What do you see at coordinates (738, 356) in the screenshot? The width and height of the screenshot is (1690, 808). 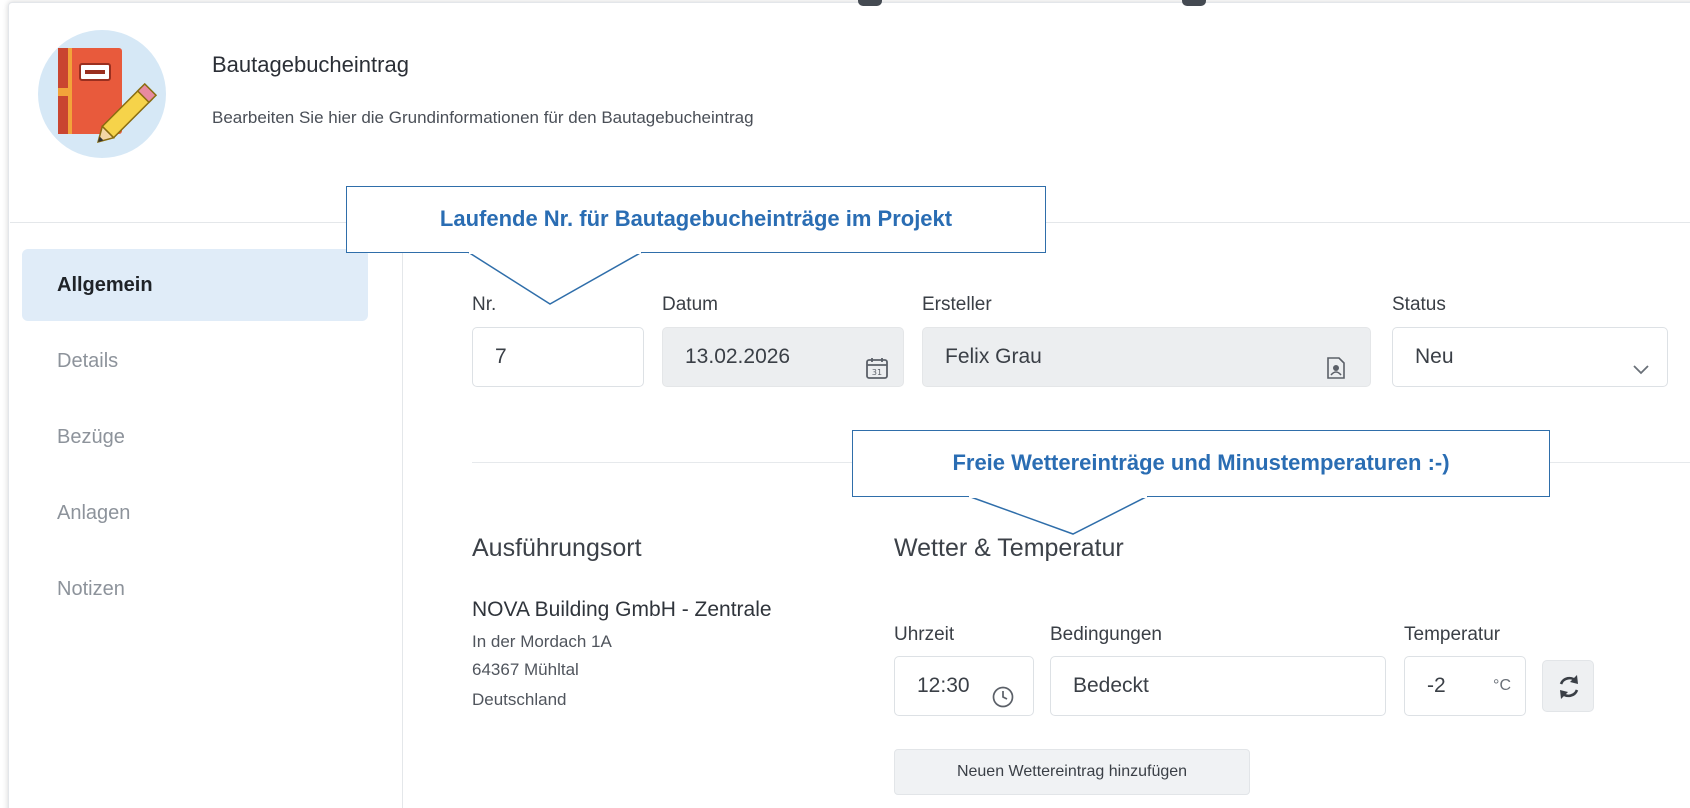 I see `datum-value: 13.02.2026` at bounding box center [738, 356].